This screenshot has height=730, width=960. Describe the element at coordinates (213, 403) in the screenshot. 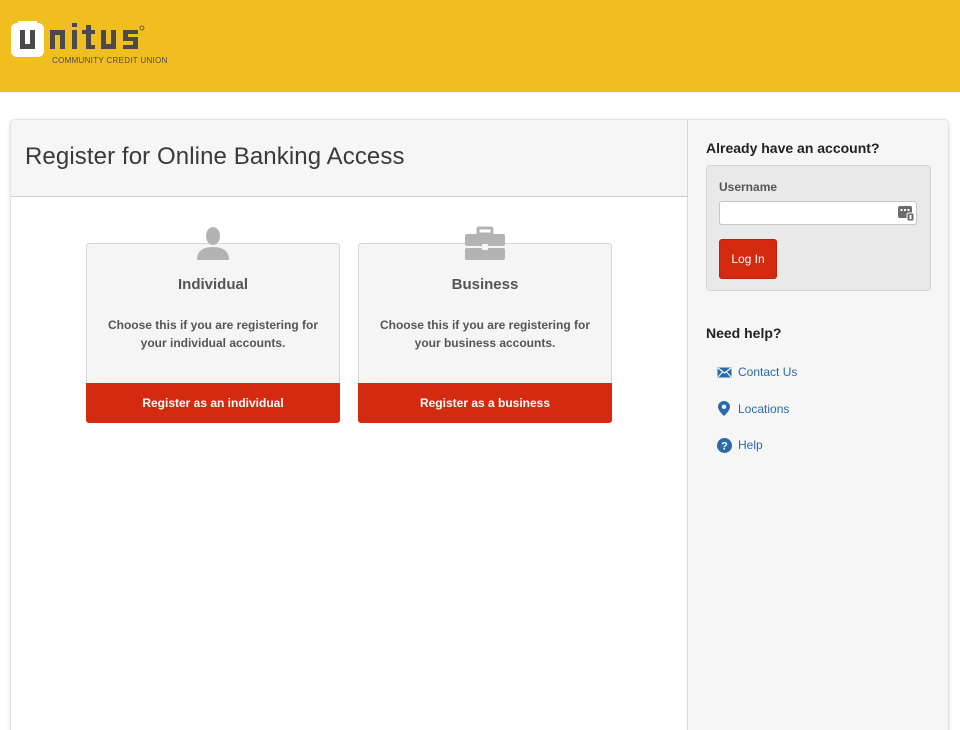

I see `register-individual-button: Register as an individual` at that location.